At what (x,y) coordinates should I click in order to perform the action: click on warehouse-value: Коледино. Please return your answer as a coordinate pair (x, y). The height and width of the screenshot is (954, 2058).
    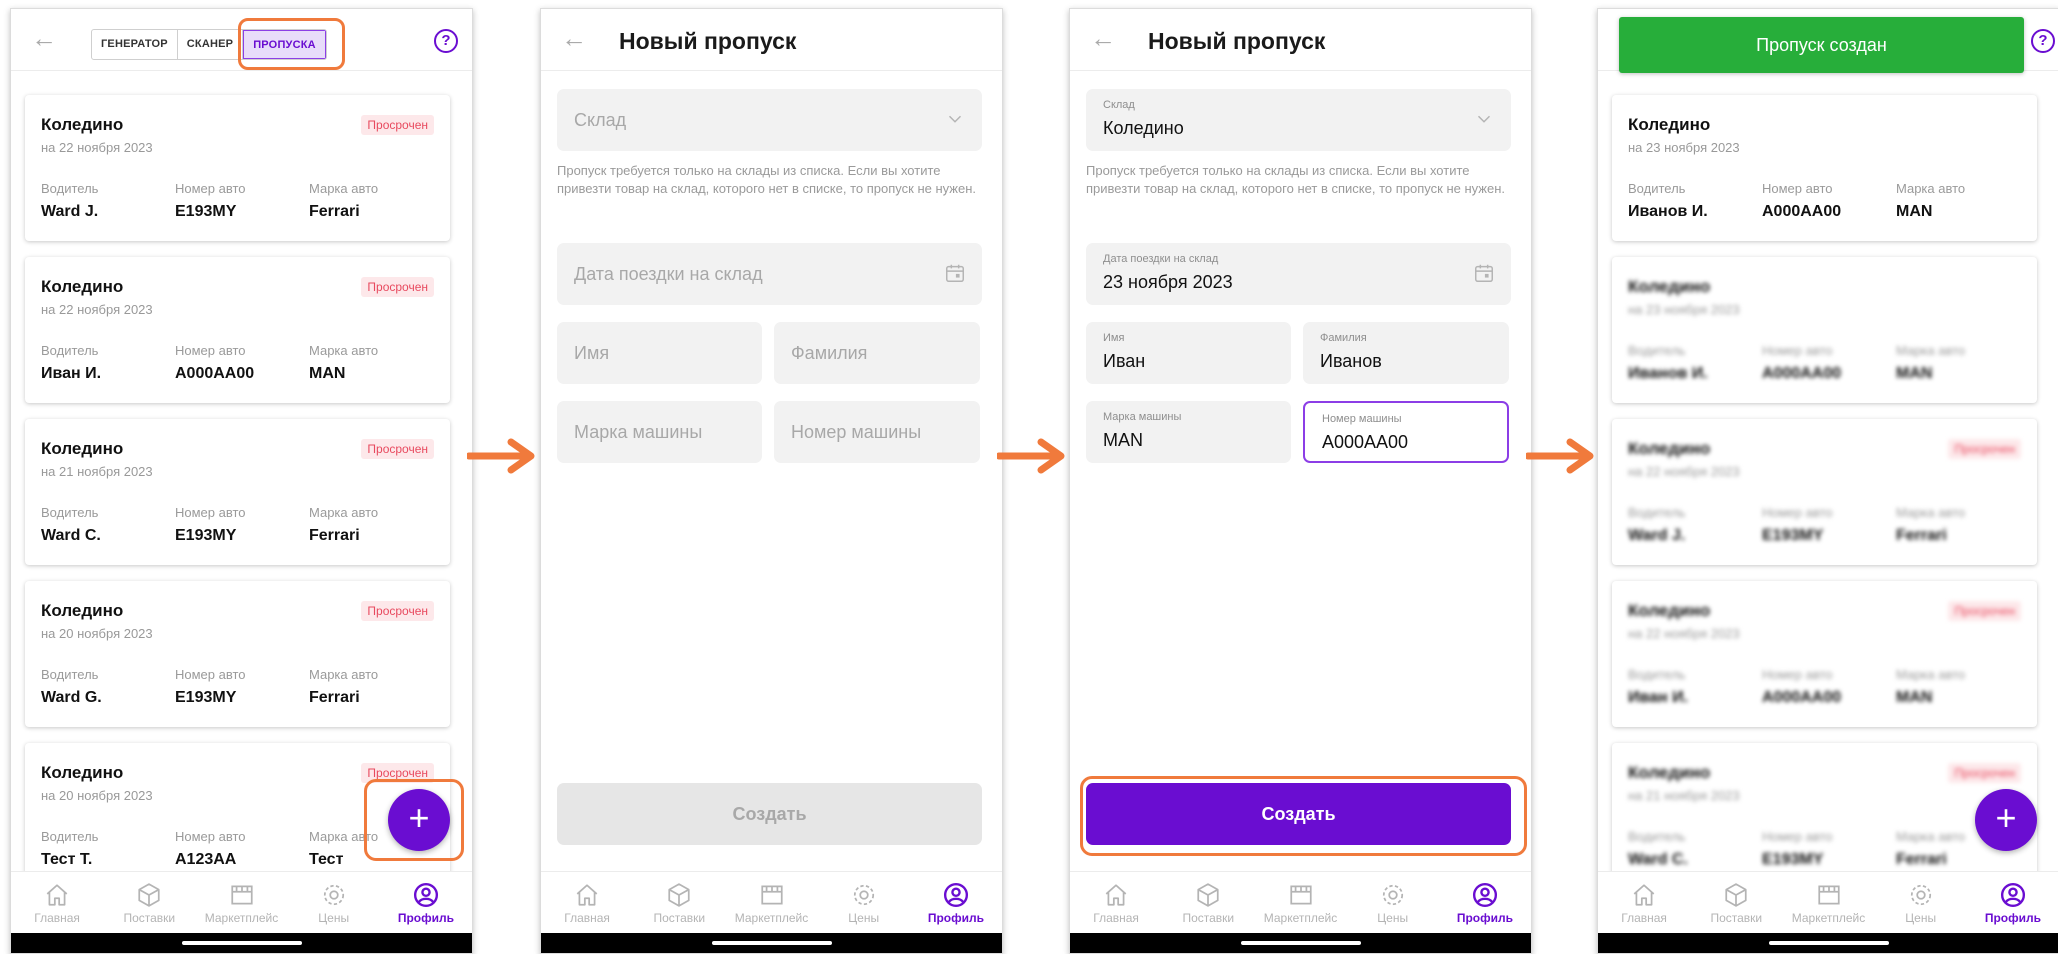
    Looking at the image, I should click on (1143, 128).